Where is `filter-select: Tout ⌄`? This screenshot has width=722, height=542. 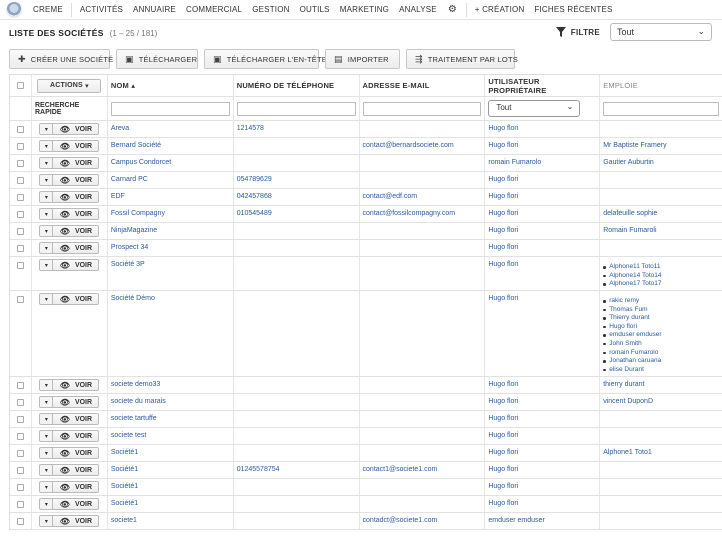 filter-select: Tout ⌄ is located at coordinates (661, 32).